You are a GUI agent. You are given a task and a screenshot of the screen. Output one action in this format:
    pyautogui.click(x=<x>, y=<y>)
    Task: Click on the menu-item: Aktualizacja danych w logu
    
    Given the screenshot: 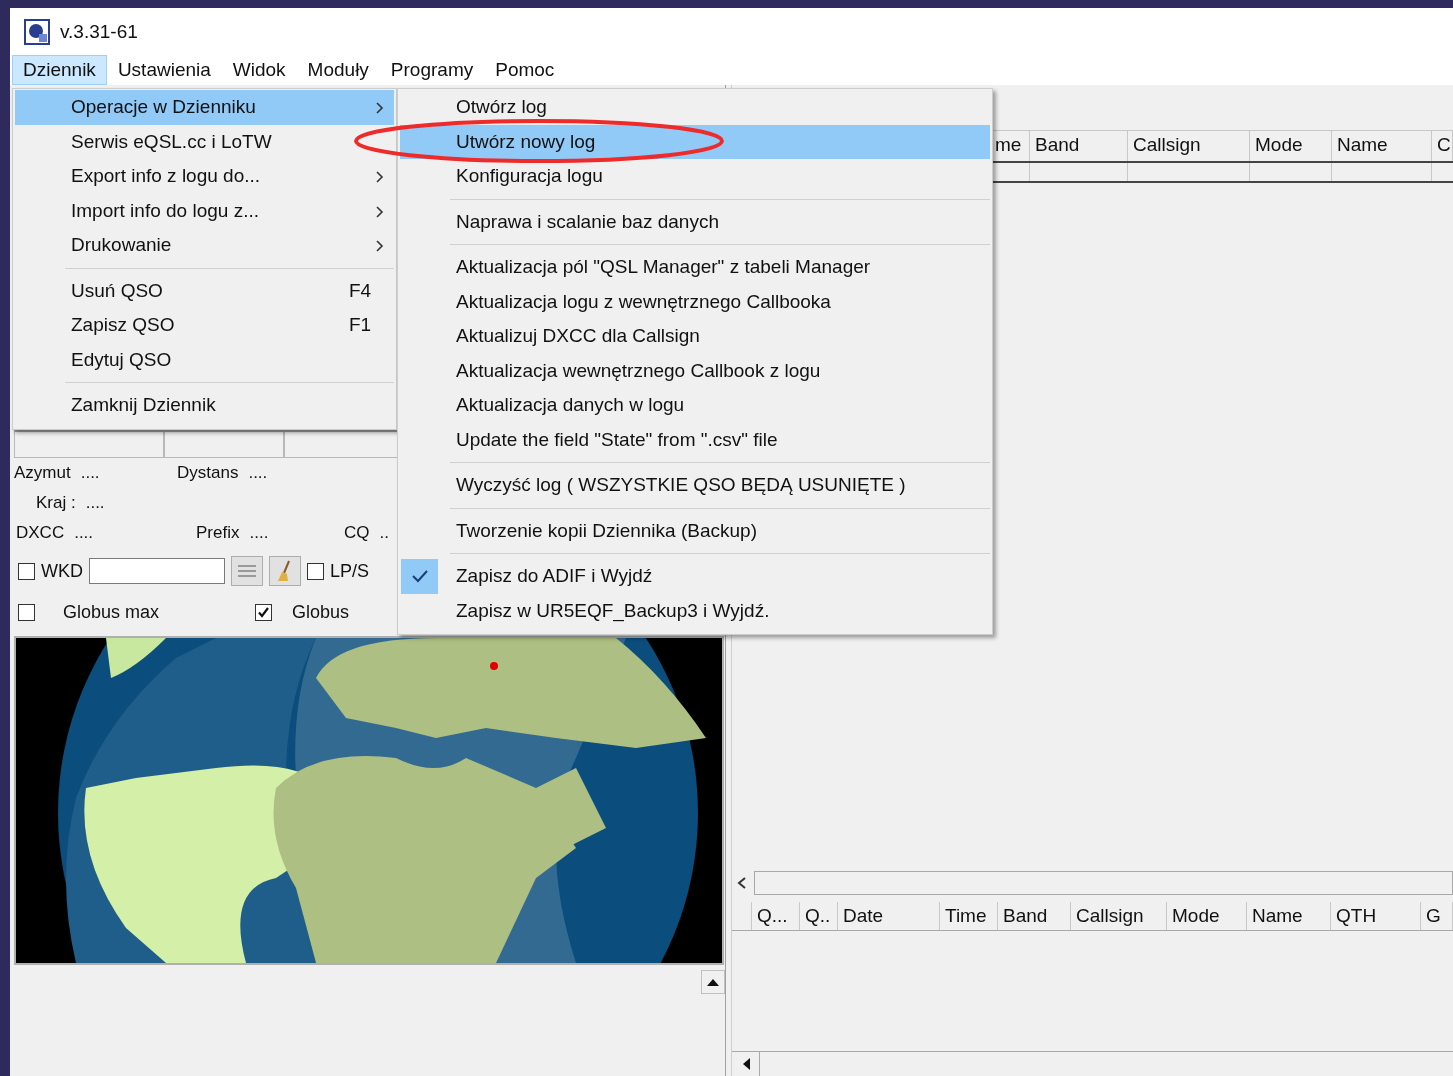 What is the action you would take?
    pyautogui.click(x=695, y=405)
    